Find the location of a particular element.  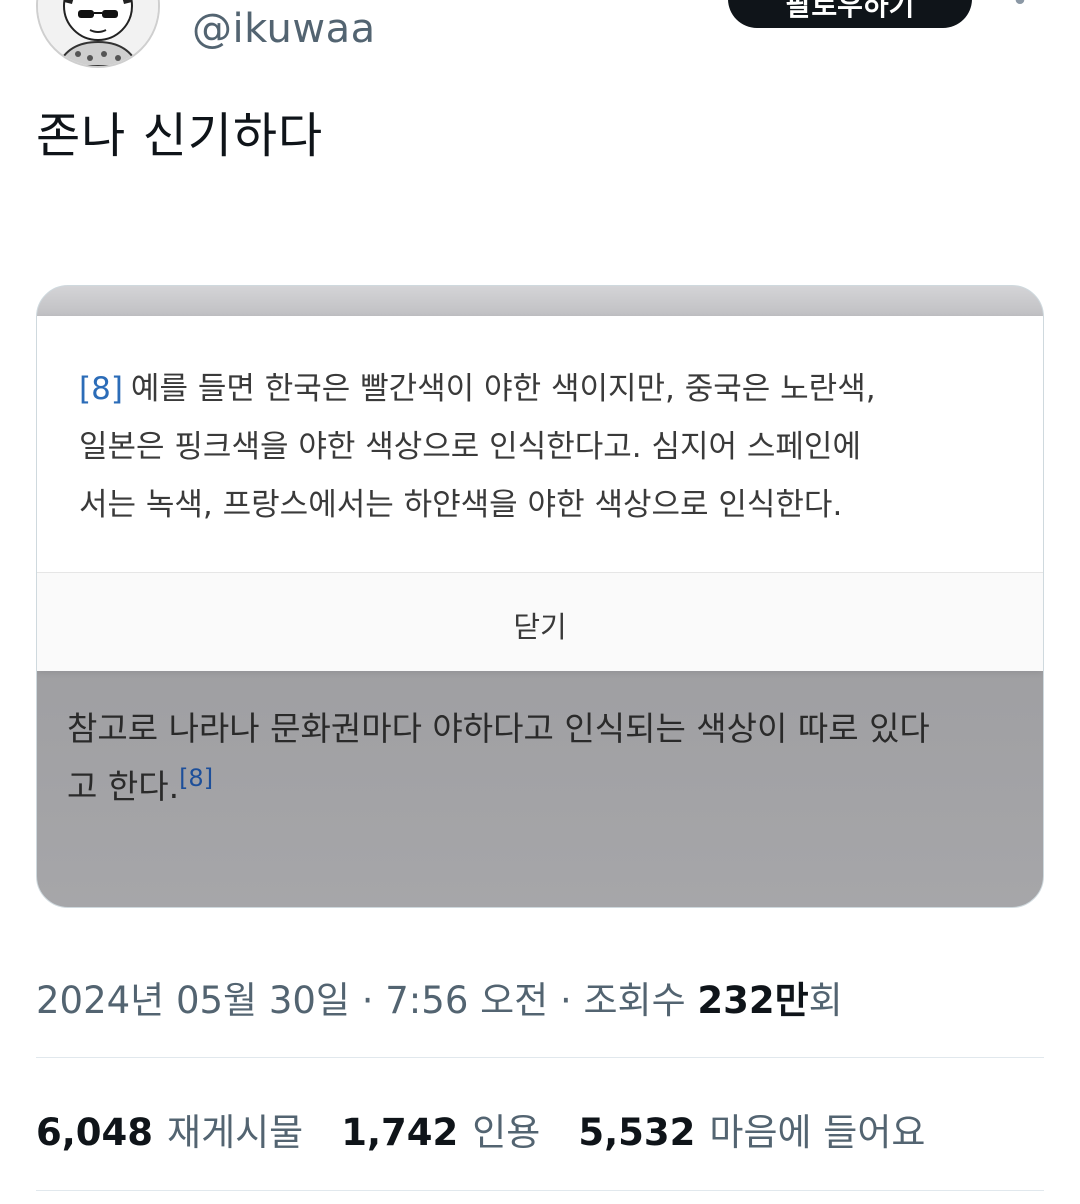

reposts-stat: 6,048 재게시물 is located at coordinates (169, 1129).